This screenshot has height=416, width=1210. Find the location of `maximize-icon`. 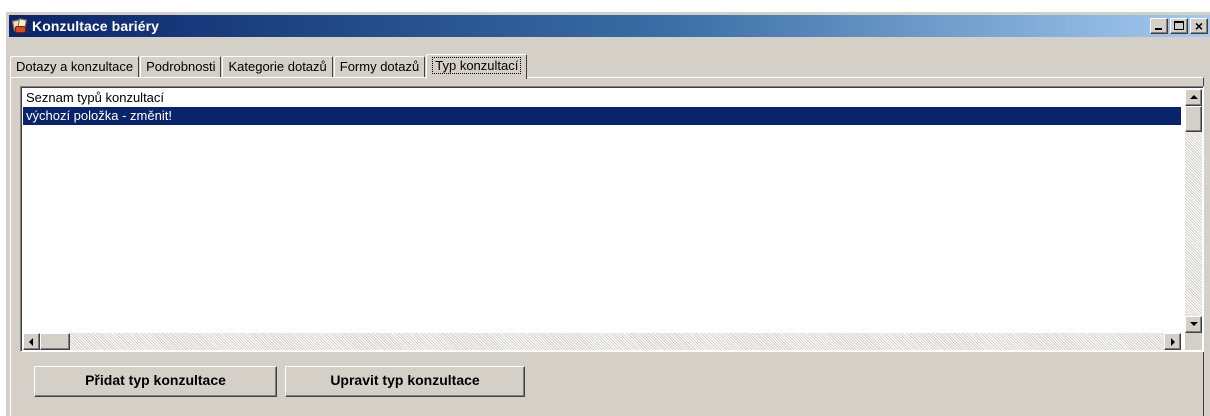

maximize-icon is located at coordinates (1179, 25).